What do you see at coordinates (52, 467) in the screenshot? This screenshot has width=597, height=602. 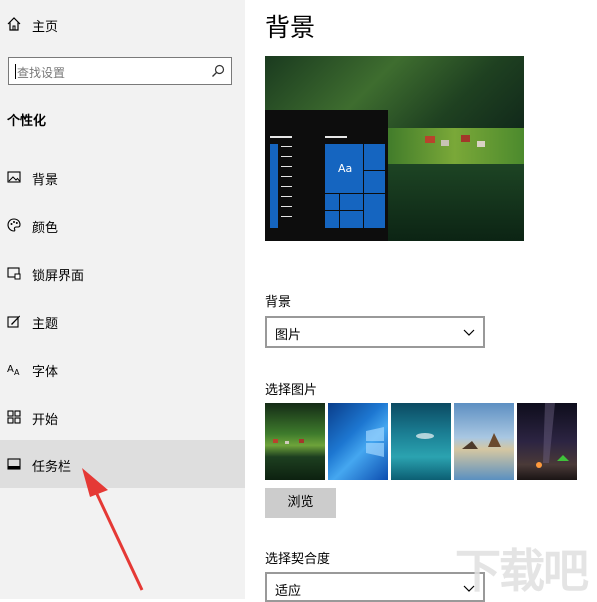 I see `sidebar-item-label: 任务栏` at bounding box center [52, 467].